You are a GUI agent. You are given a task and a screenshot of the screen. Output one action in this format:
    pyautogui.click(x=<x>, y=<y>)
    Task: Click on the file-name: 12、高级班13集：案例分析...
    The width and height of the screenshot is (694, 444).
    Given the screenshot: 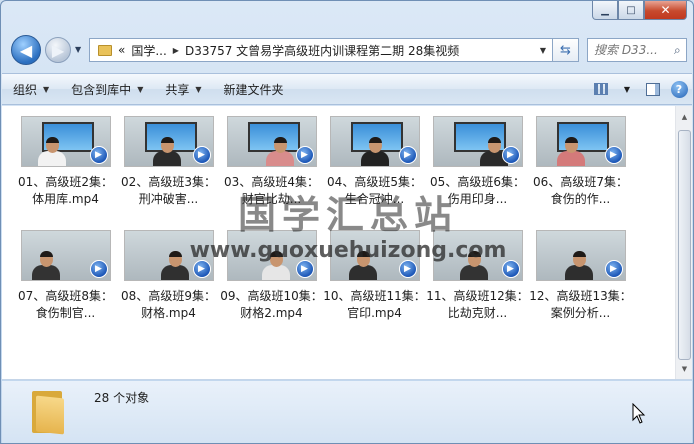 What is the action you would take?
    pyautogui.click(x=580, y=305)
    